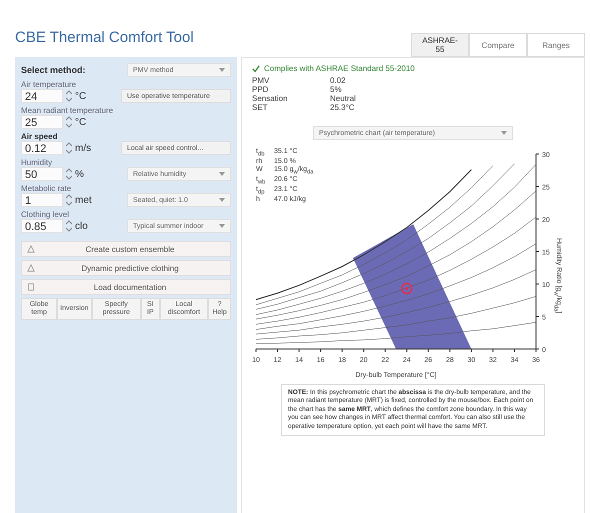 The height and width of the screenshot is (513, 591). Describe the element at coordinates (45, 214) in the screenshot. I see `field-label: Clothing level` at that location.